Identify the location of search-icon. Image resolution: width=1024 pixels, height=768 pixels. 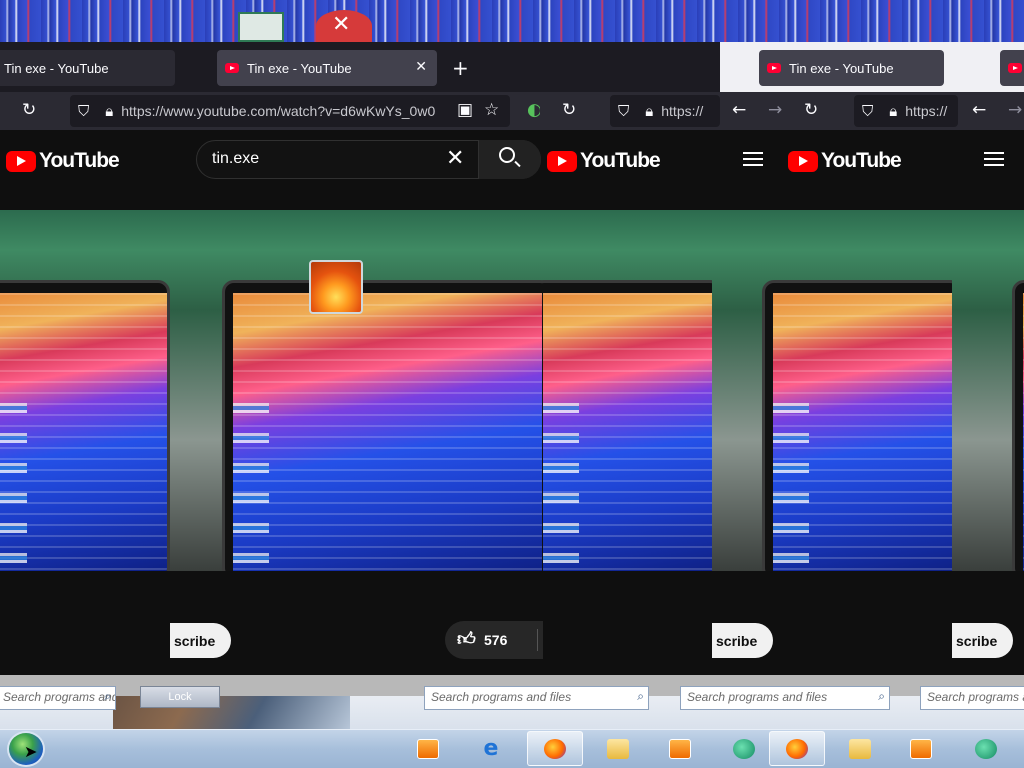
(507, 155).